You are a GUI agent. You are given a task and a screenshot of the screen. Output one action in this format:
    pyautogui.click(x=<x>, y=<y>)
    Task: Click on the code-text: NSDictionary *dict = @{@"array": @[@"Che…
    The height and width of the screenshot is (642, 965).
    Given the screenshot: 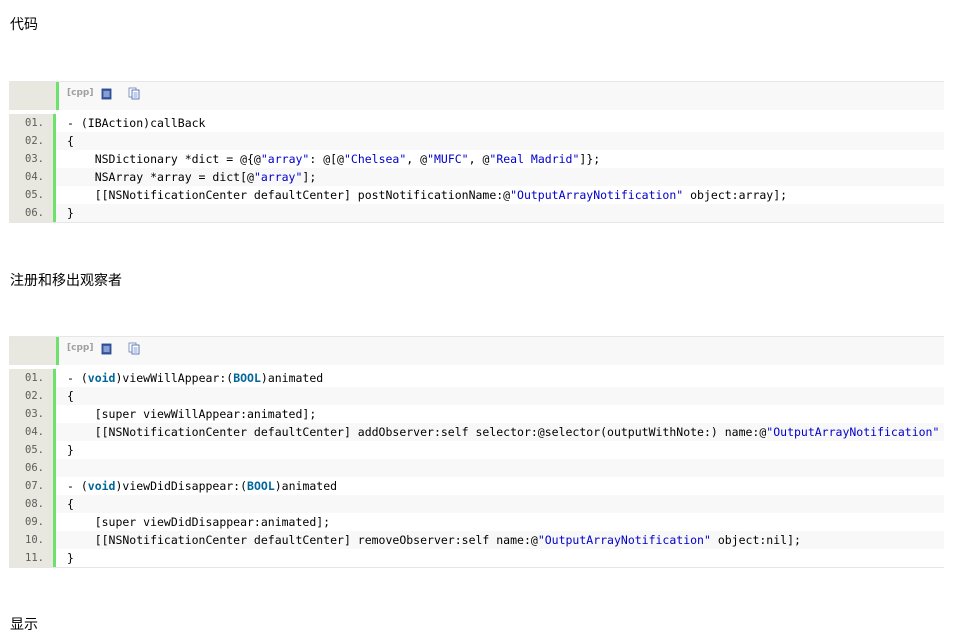 What is the action you would take?
    pyautogui.click(x=334, y=159)
    